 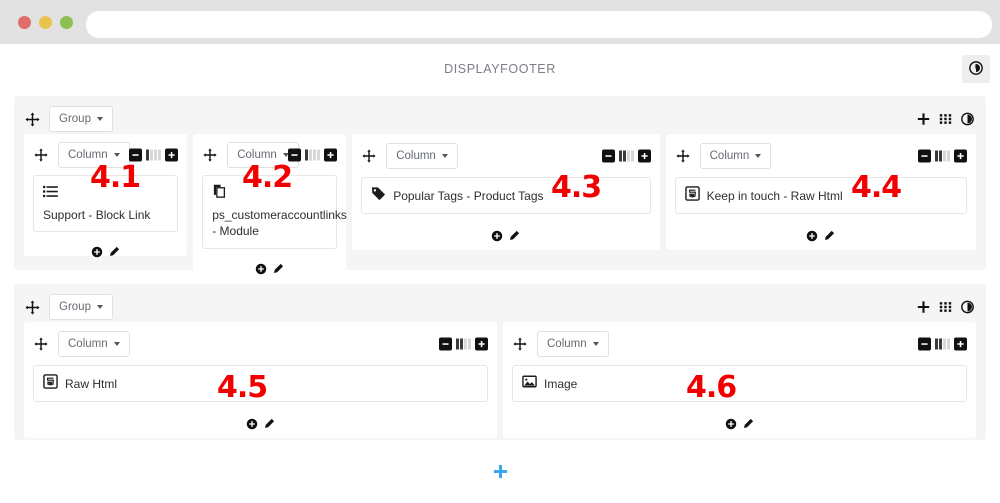 I want to click on column-type-dropdown-4: Column, so click(x=735, y=156).